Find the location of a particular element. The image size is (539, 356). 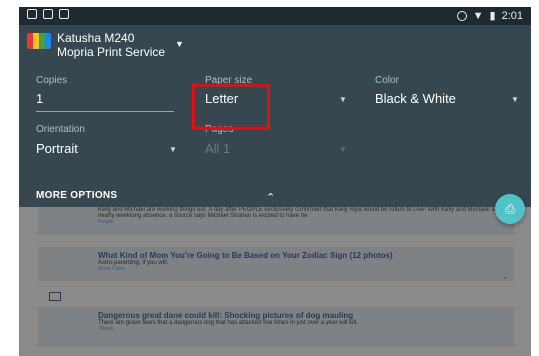

status-bar: ▼ ▮ 2:01 is located at coordinates (275, 16).